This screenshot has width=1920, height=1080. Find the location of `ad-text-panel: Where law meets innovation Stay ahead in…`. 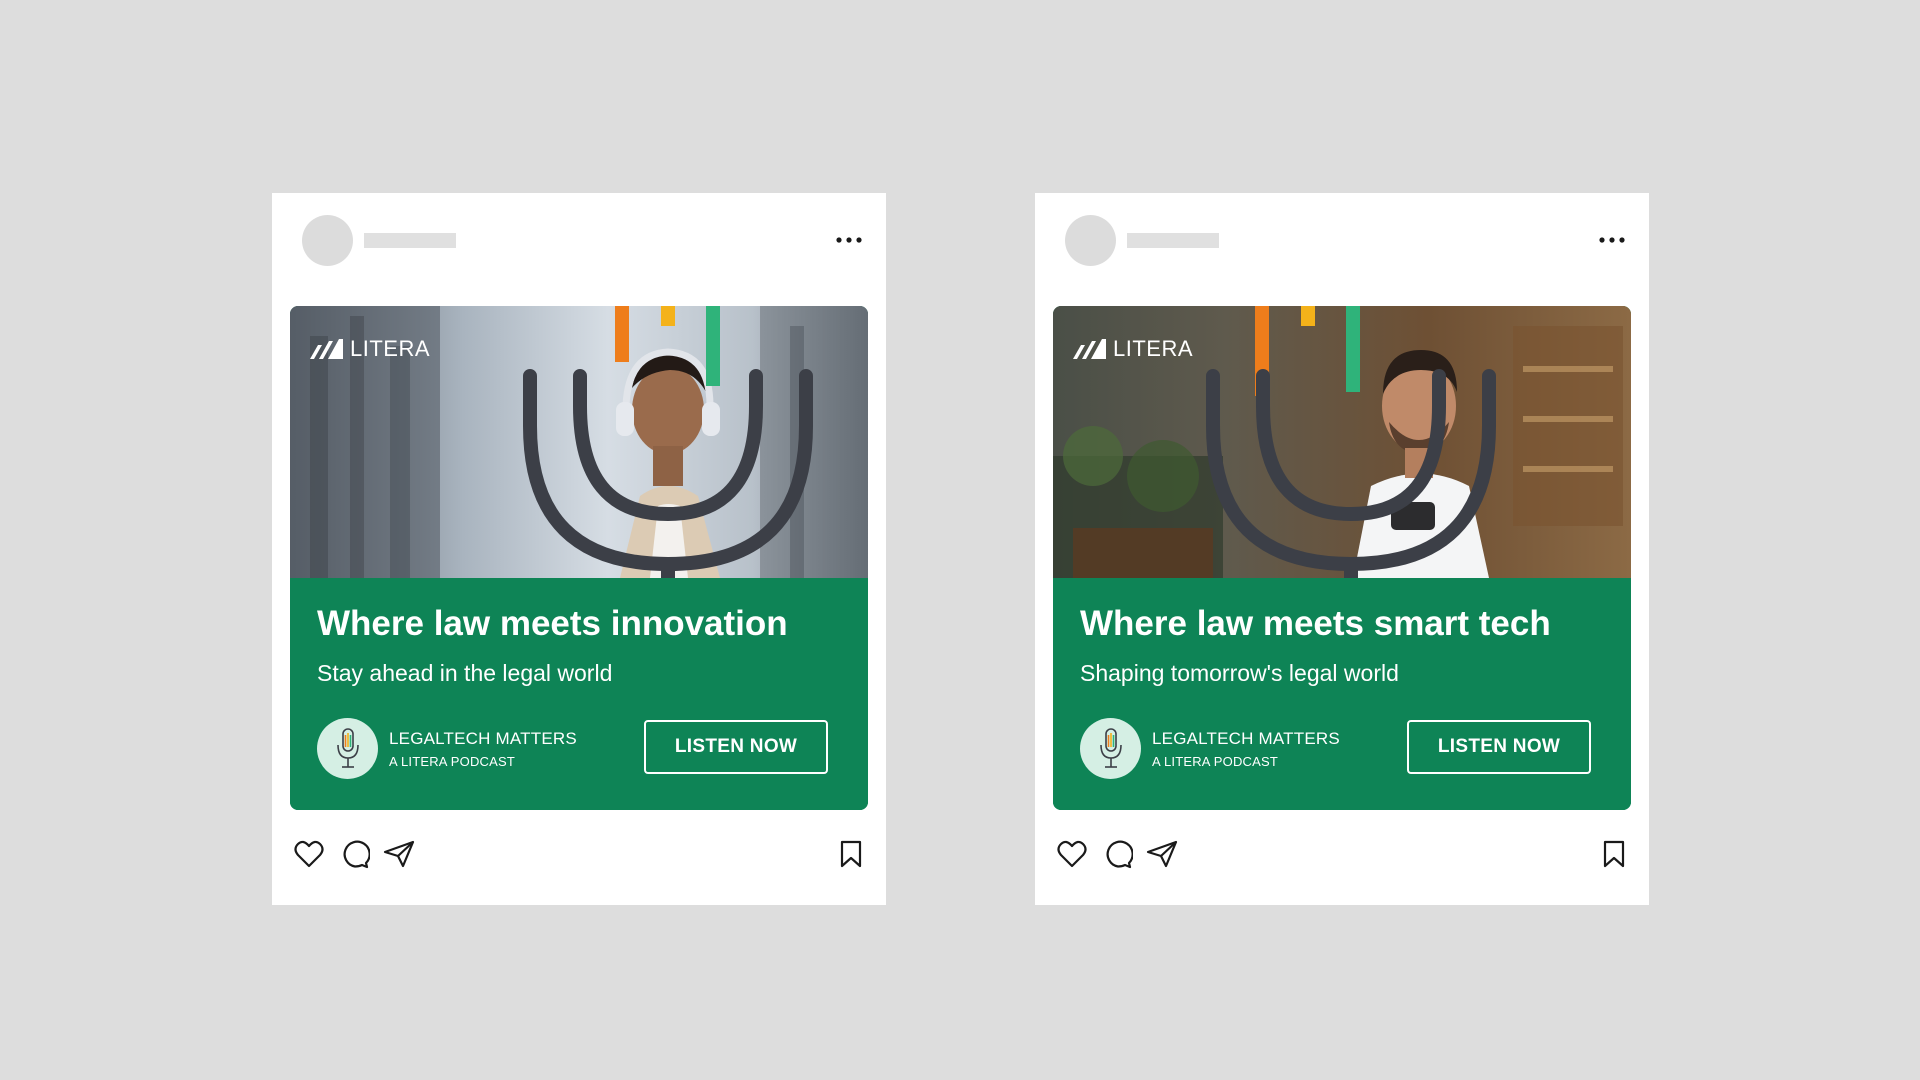

ad-text-panel: Where law meets innovation Stay ahead in… is located at coordinates (579, 694).